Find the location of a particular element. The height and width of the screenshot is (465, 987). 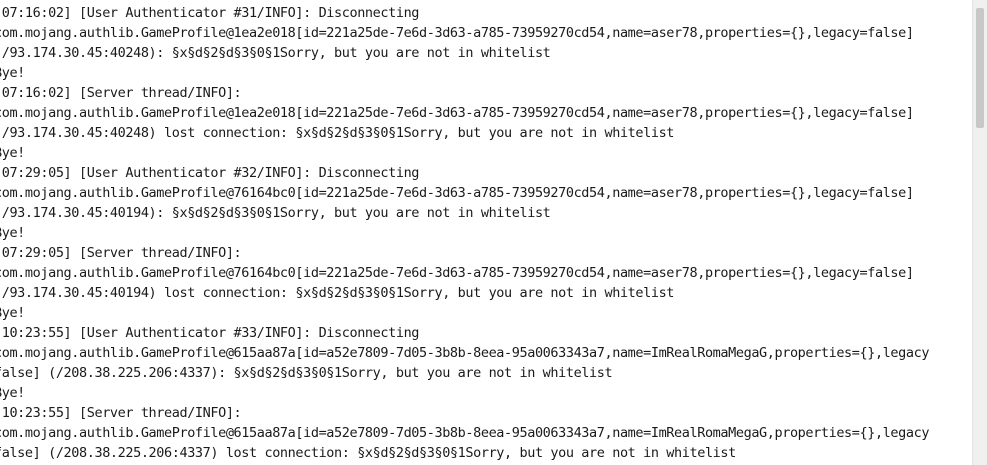

log-line: [07:29:05] [Server thread/INFO]: is located at coordinates (121, 253).